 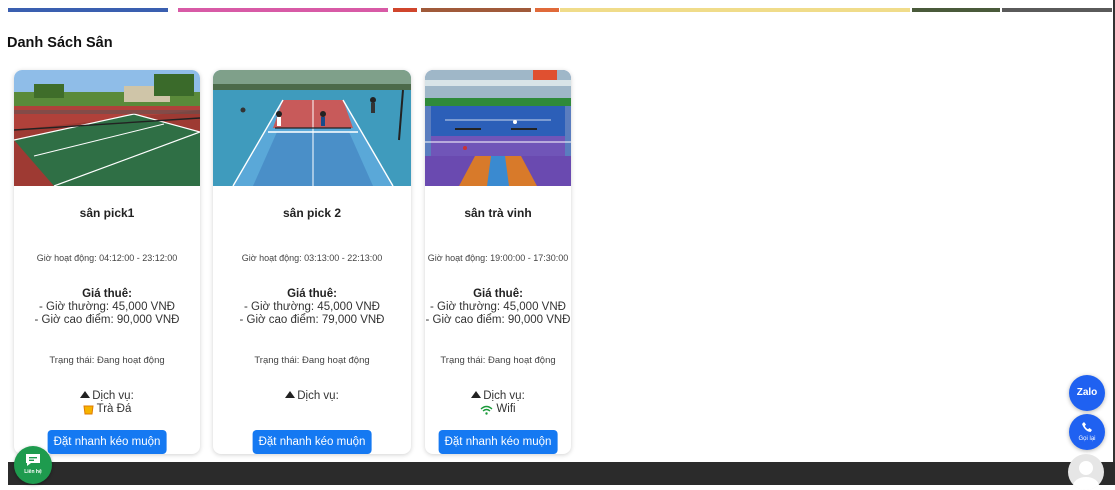 What do you see at coordinates (60, 43) in the screenshot?
I see `section-title: Danh Sách Sân` at bounding box center [60, 43].